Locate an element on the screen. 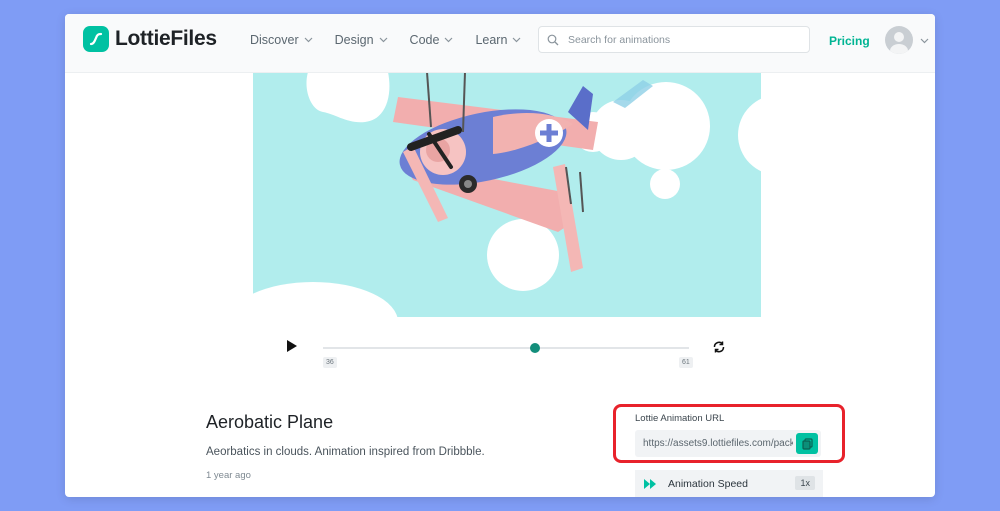  nav-design: Design is located at coordinates (361, 40).